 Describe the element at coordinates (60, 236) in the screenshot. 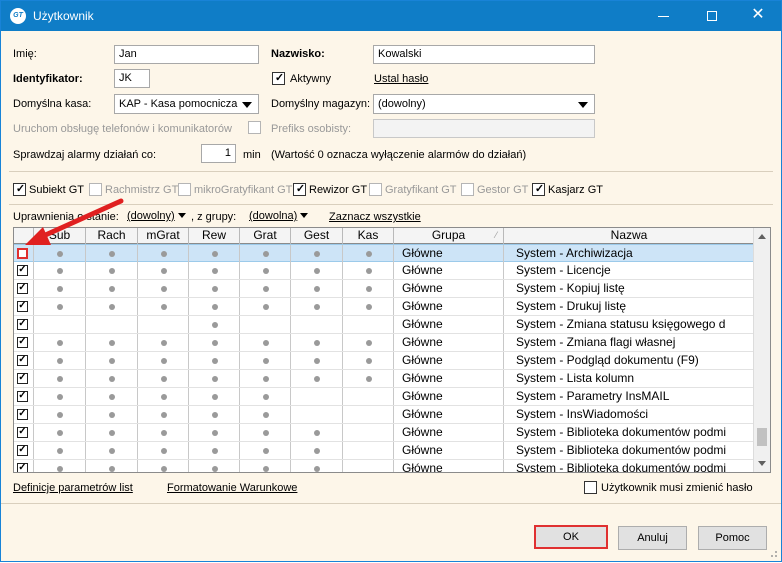

I see `column-header-sub: Sub` at that location.